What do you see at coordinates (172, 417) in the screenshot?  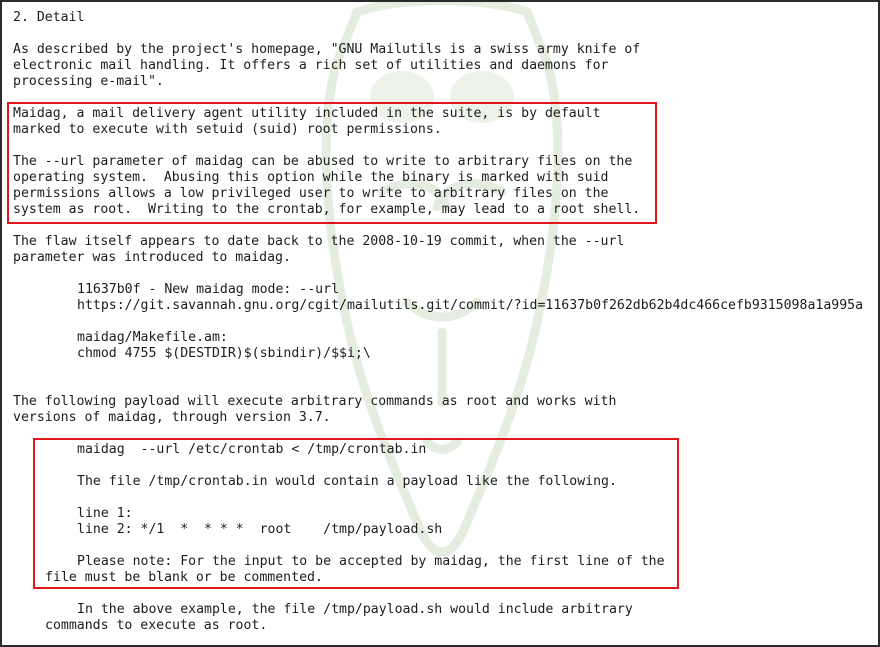 I see `payload-intro-line: versions of maidag, through version 3.7.` at bounding box center [172, 417].